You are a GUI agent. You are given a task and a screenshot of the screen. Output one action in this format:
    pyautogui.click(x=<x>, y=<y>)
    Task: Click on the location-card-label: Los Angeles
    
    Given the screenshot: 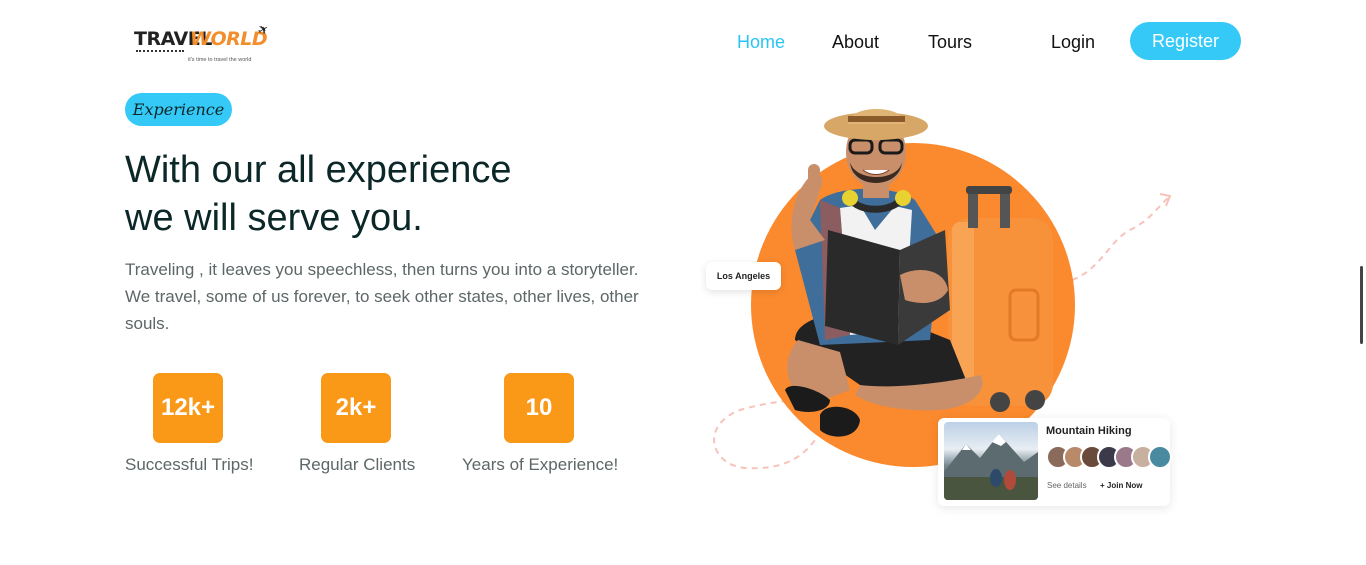 What is the action you would take?
    pyautogui.click(x=743, y=276)
    